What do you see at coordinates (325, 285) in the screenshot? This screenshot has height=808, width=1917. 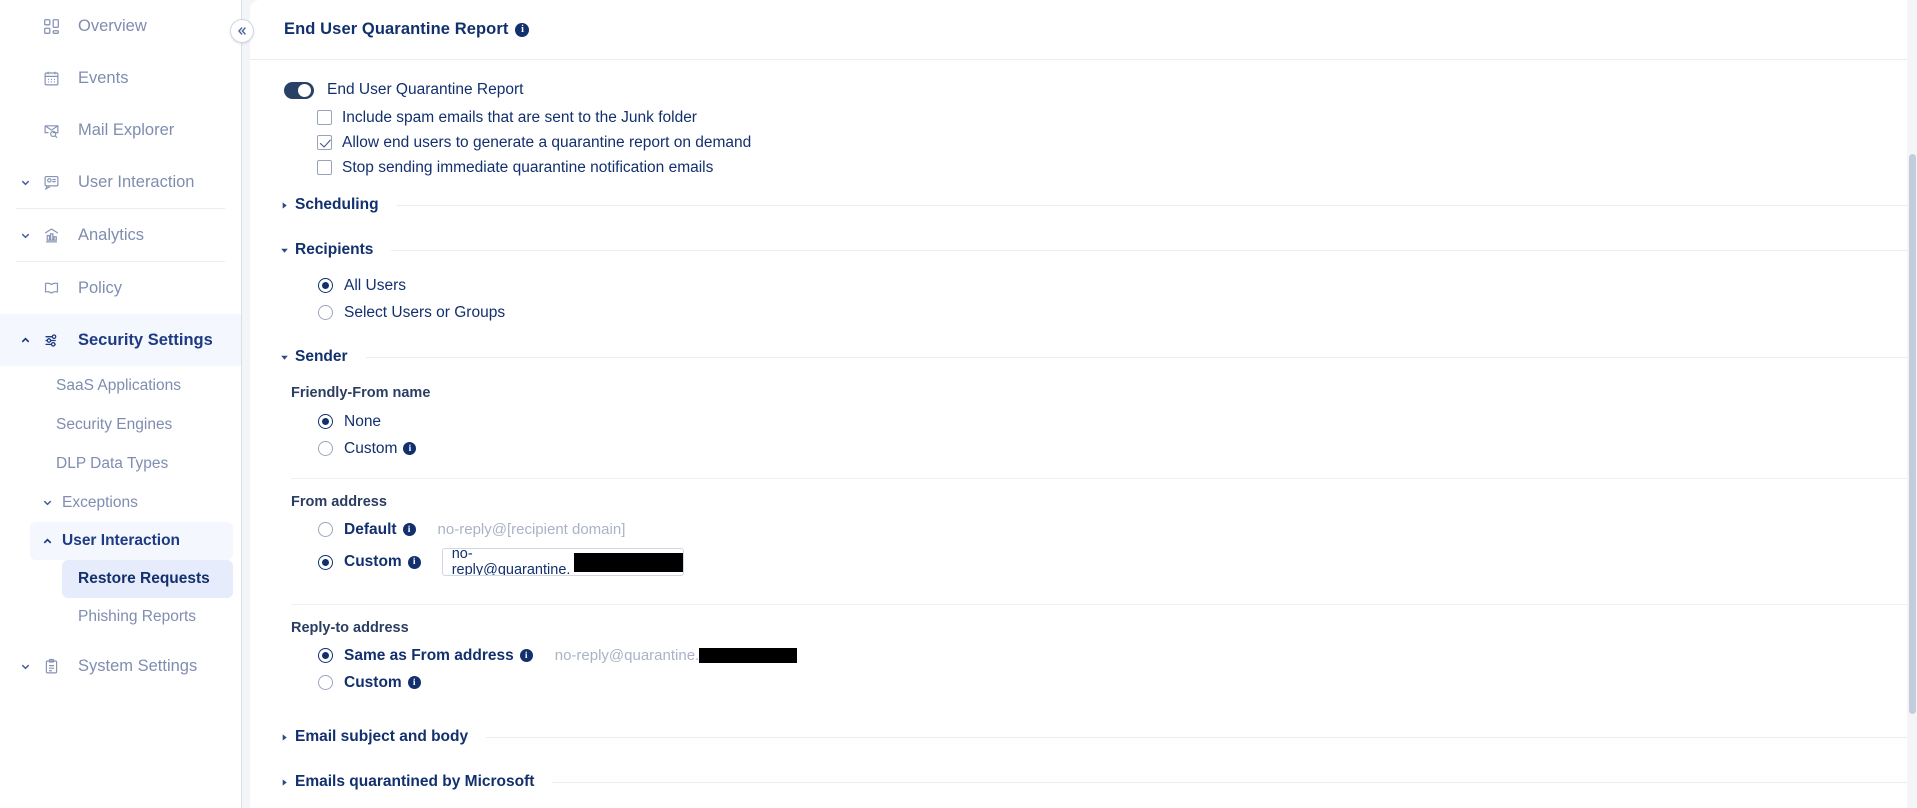 I see `all-users-radio` at bounding box center [325, 285].